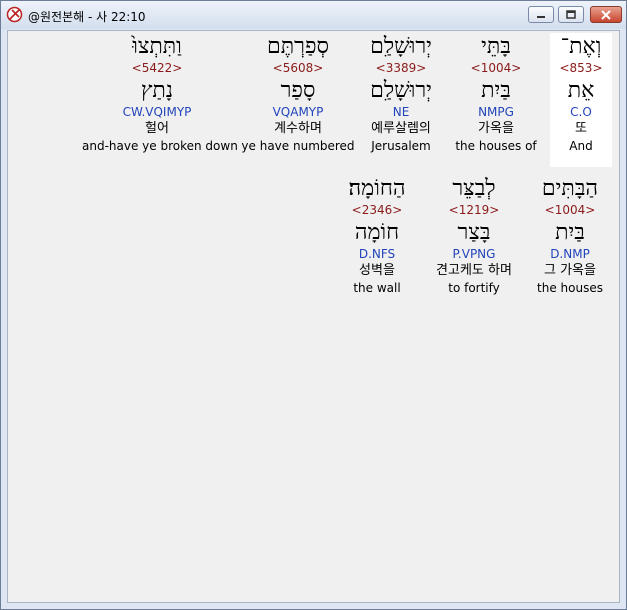 The height and width of the screenshot is (610, 627). I want to click on maximize-button, so click(571, 14).